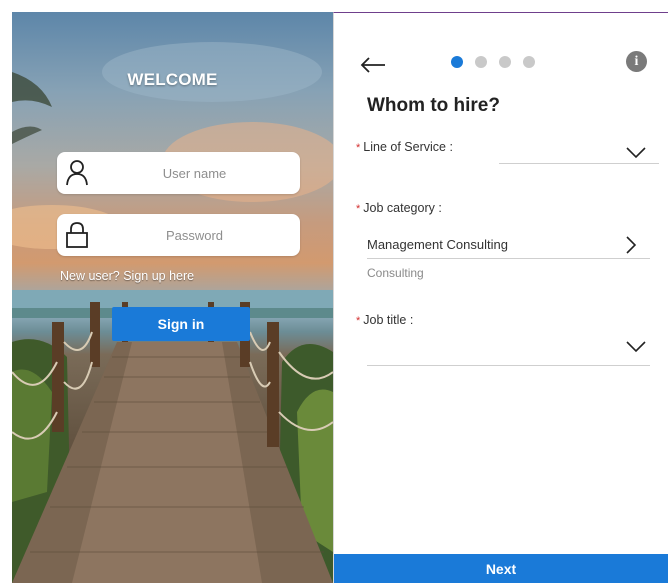 Image resolution: width=668 pixels, height=583 pixels. What do you see at coordinates (77, 173) in the screenshot?
I see `user-icon` at bounding box center [77, 173].